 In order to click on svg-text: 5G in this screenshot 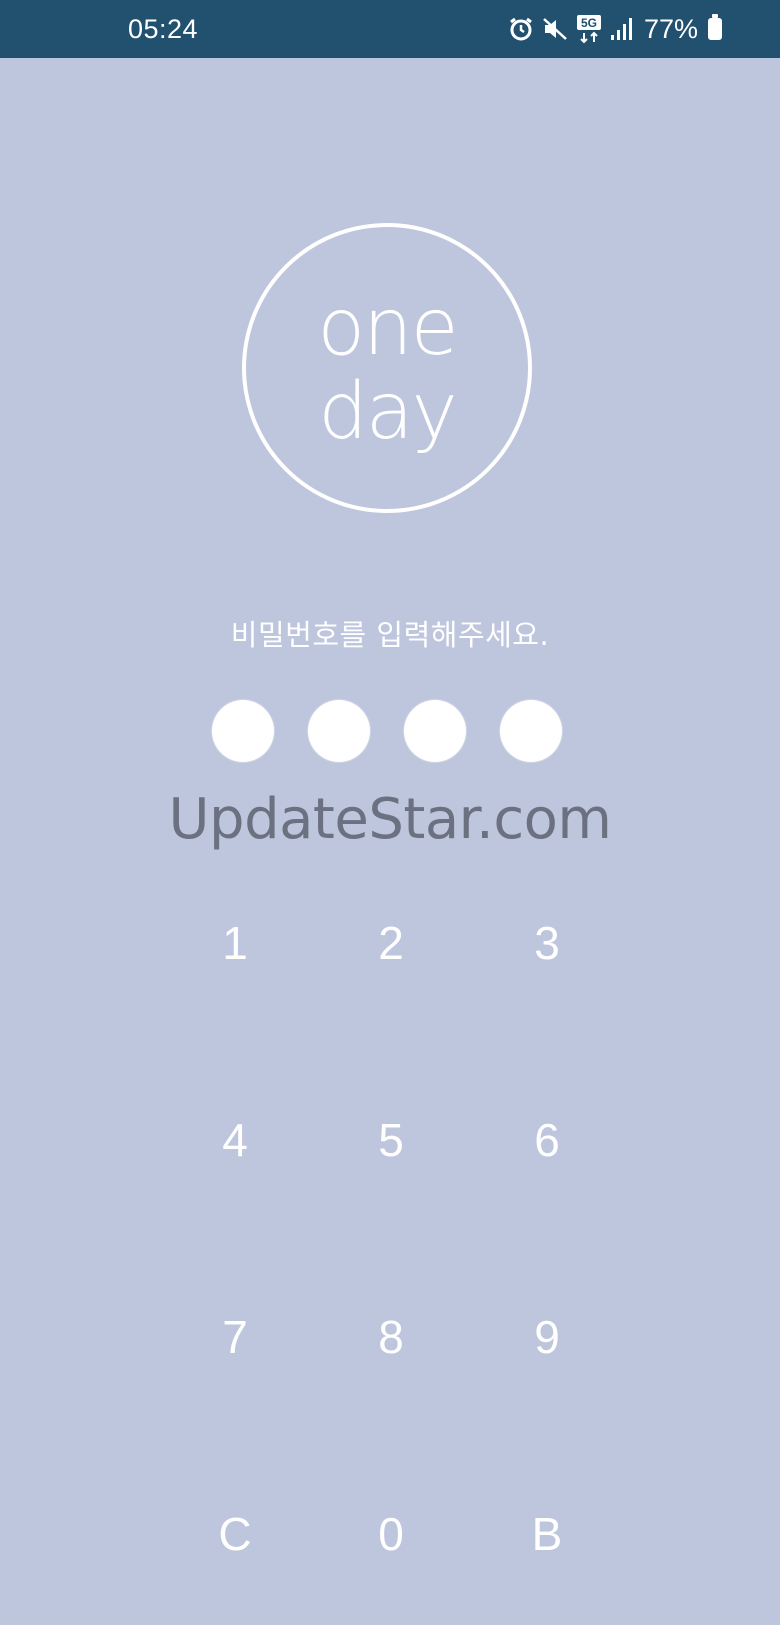, I will do `click(589, 23)`.